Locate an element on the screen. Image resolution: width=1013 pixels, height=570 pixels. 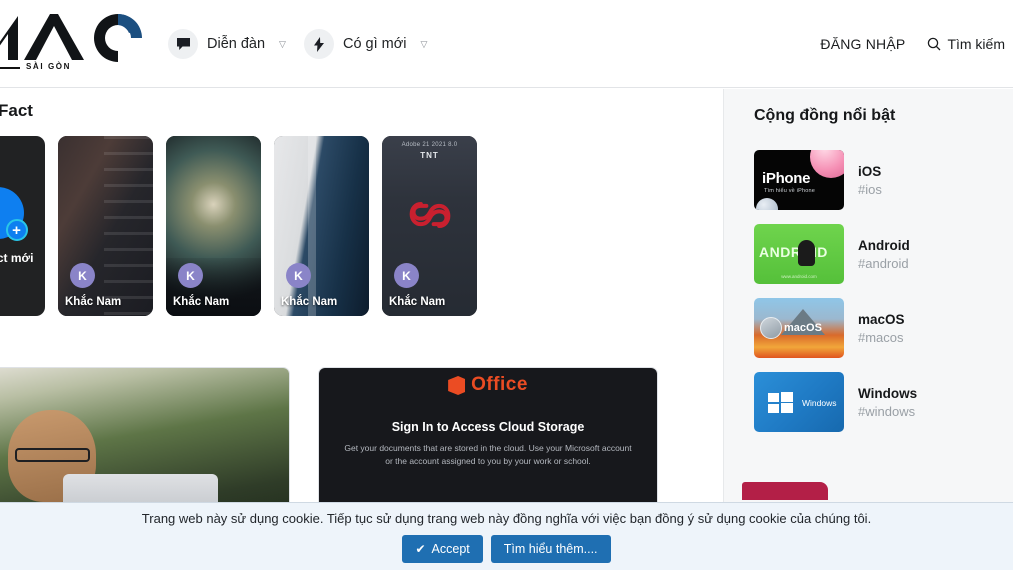
macos-badge-icon is located at coordinates (771, 328).